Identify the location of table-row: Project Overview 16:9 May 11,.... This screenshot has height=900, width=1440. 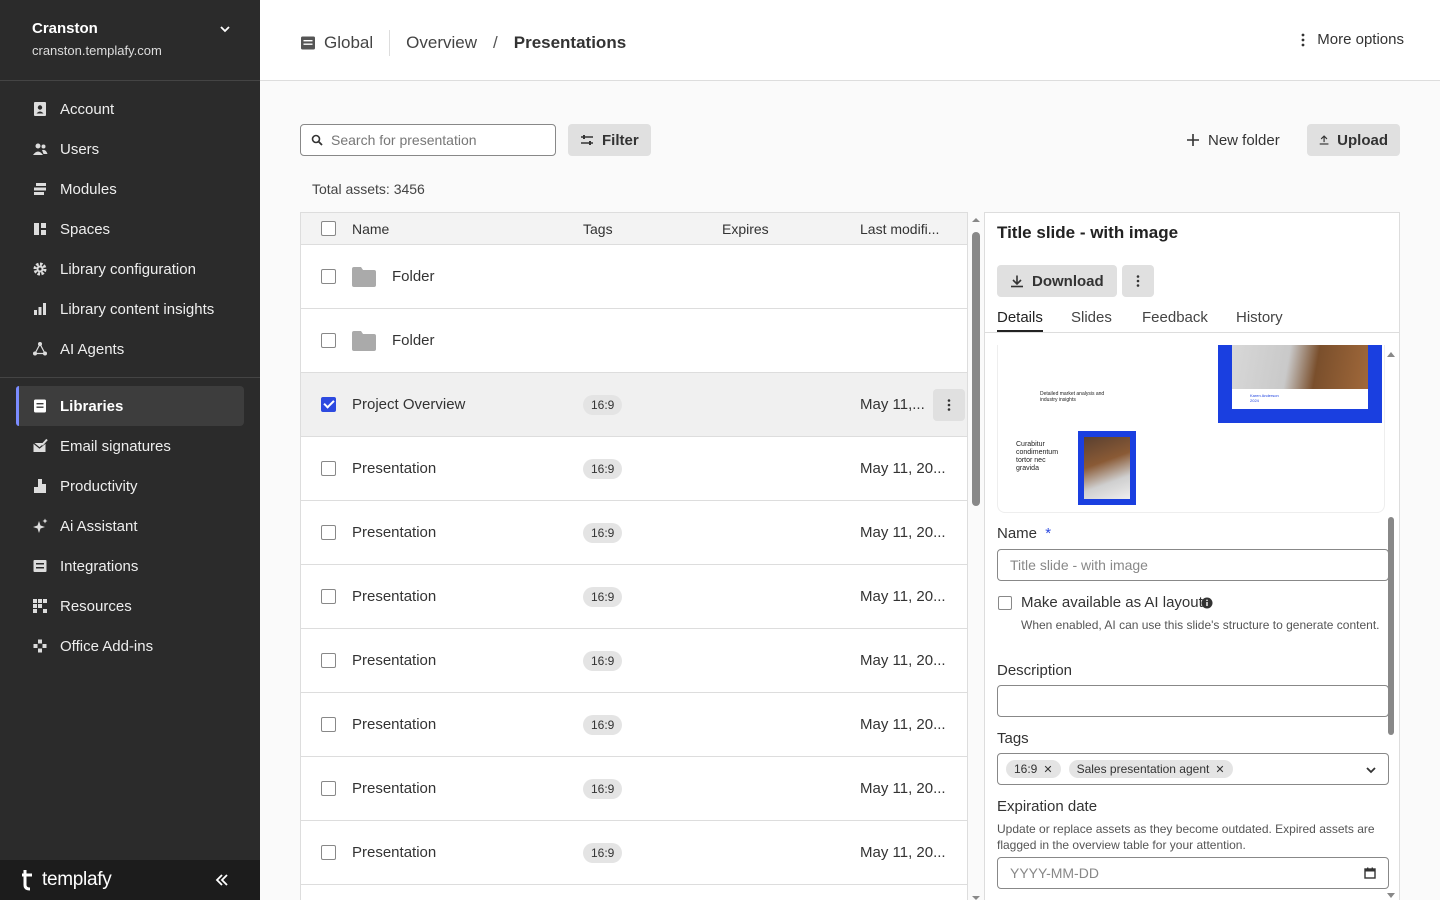
(634, 405).